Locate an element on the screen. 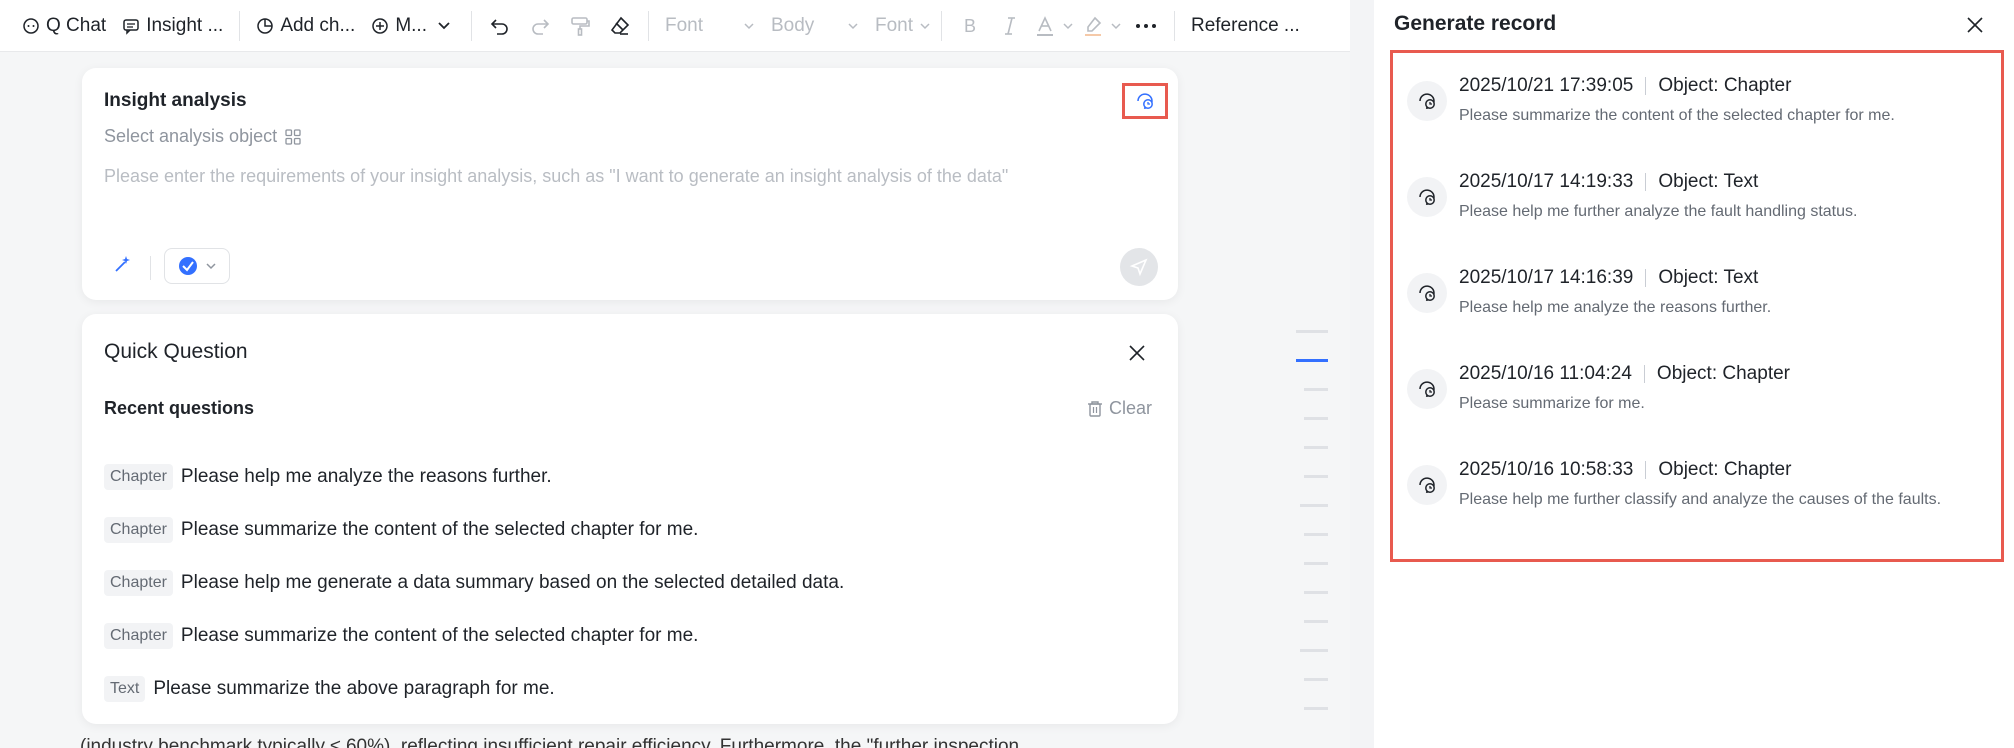  eraser-icon is located at coordinates (620, 25).